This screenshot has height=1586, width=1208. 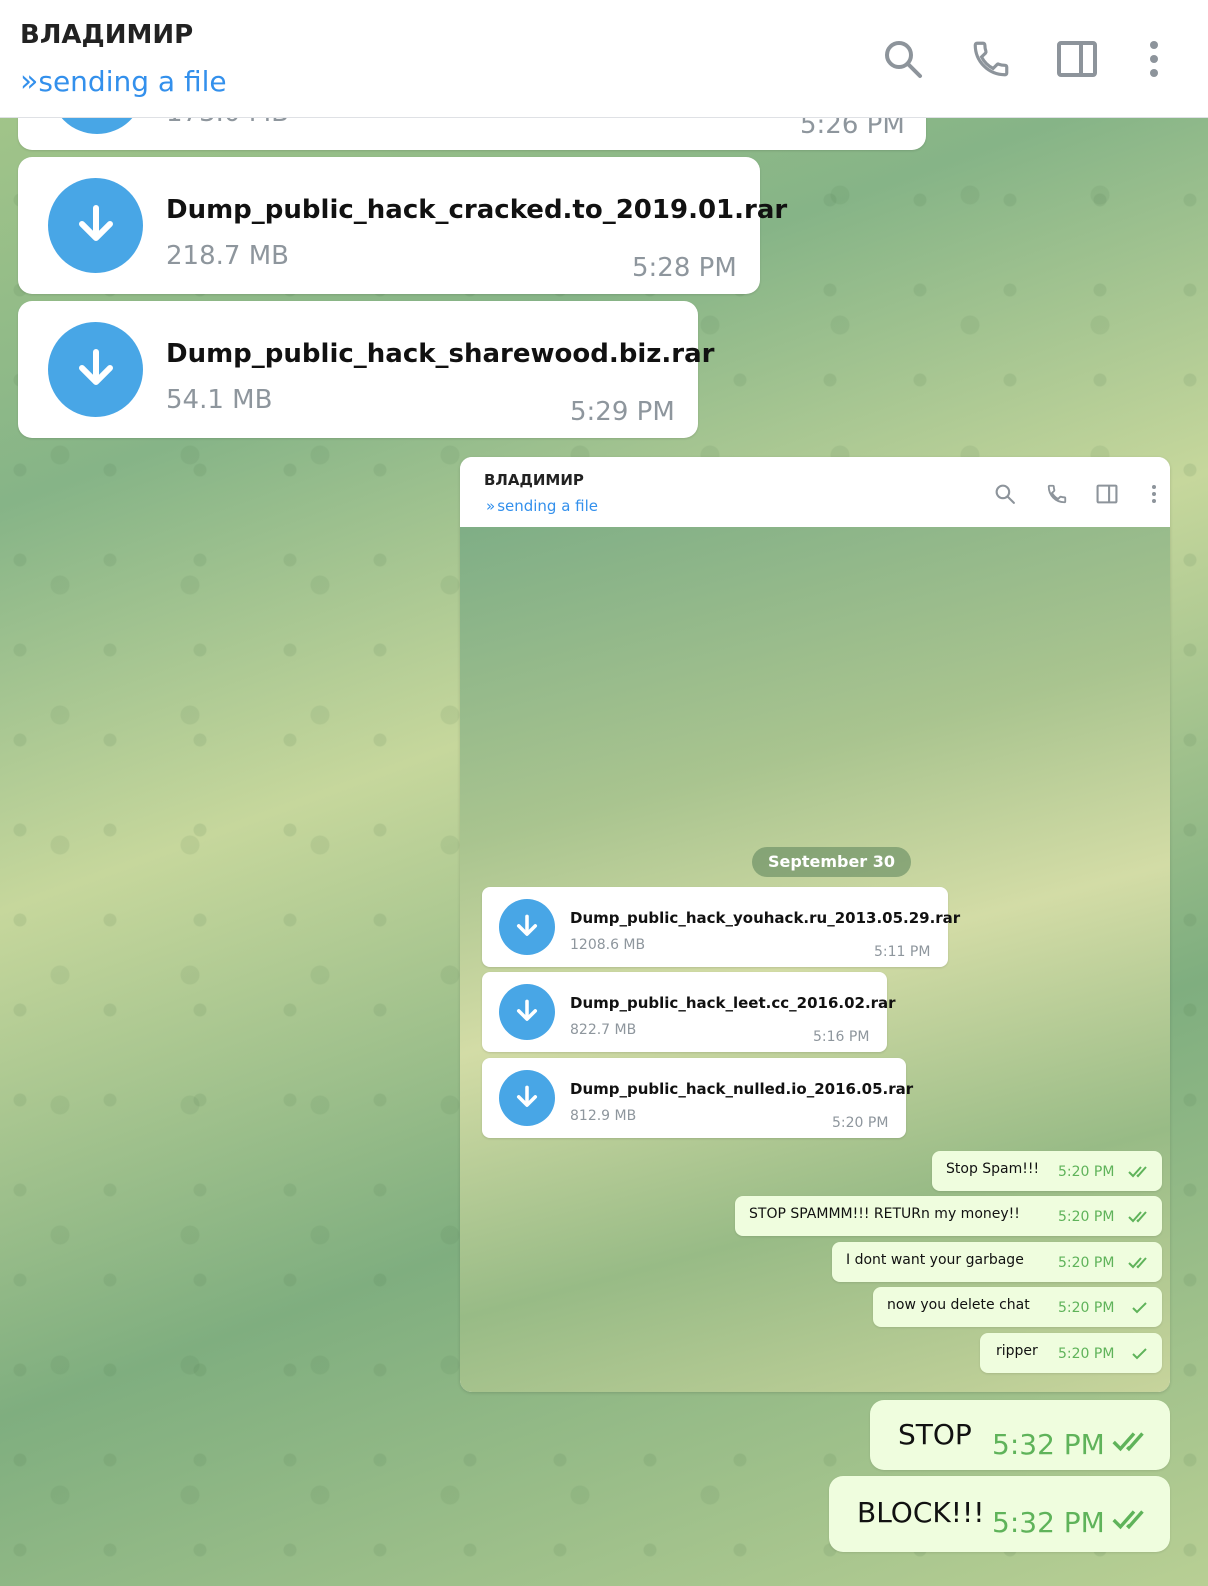 I want to click on inner-chat-status: » sending a file, so click(x=542, y=506).